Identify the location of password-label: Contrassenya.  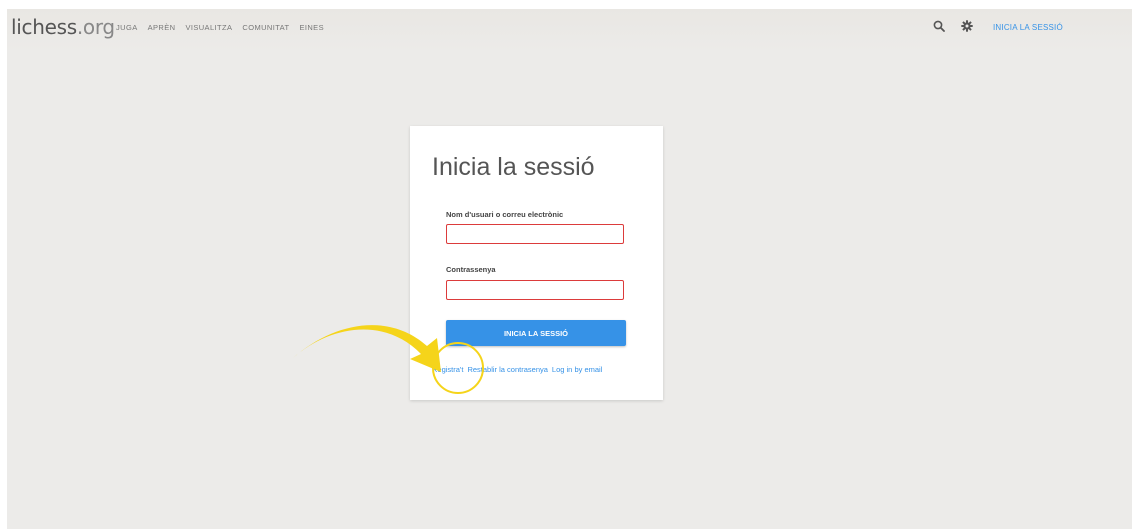
(471, 269).